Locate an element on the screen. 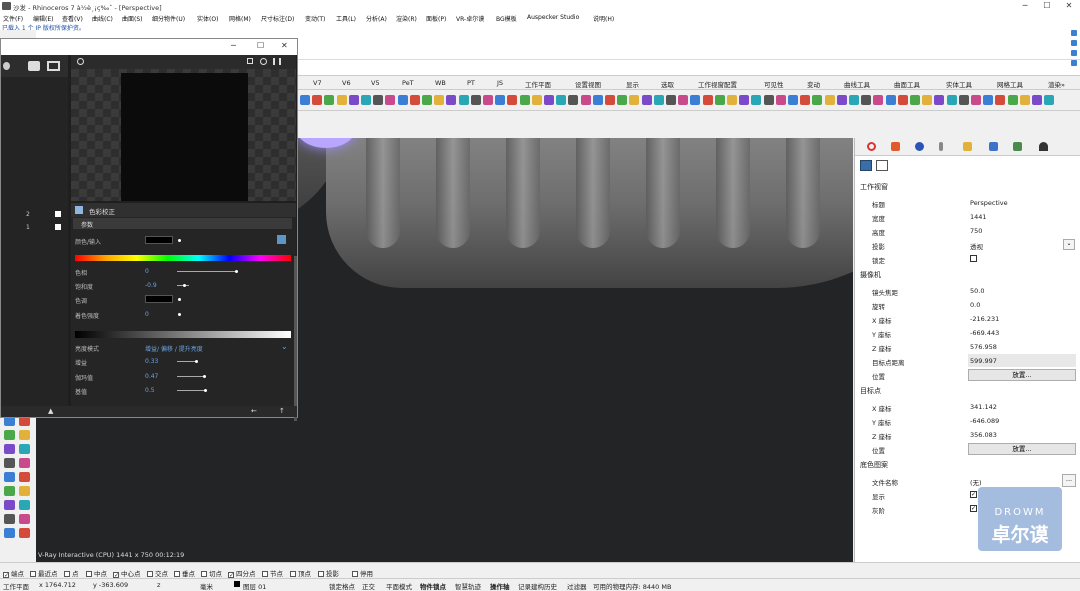 This screenshot has width=1080, height=591. camera-y-field: -669.443 is located at coordinates (1022, 332).